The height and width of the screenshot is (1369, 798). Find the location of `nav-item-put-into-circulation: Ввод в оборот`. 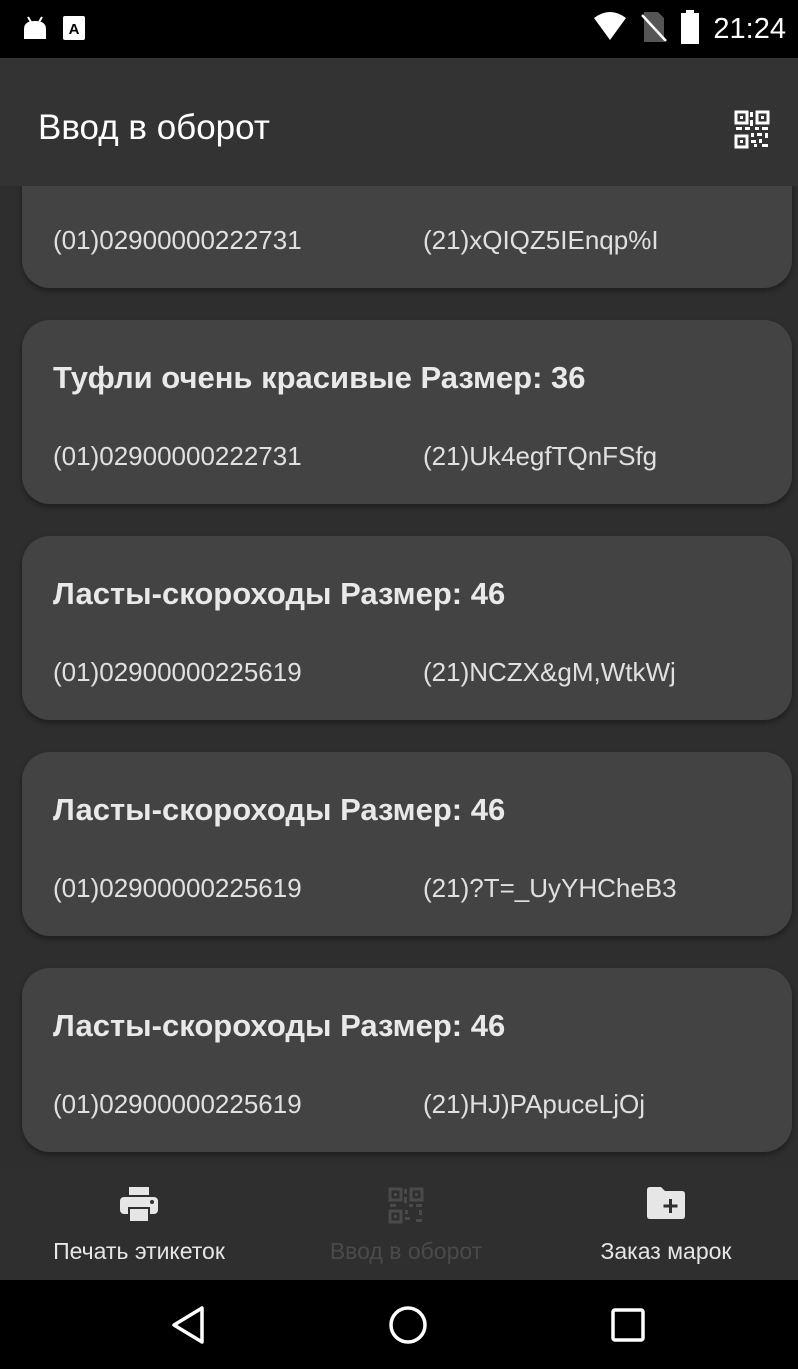

nav-item-put-into-circulation: Ввод в оборот is located at coordinates (406, 1223).